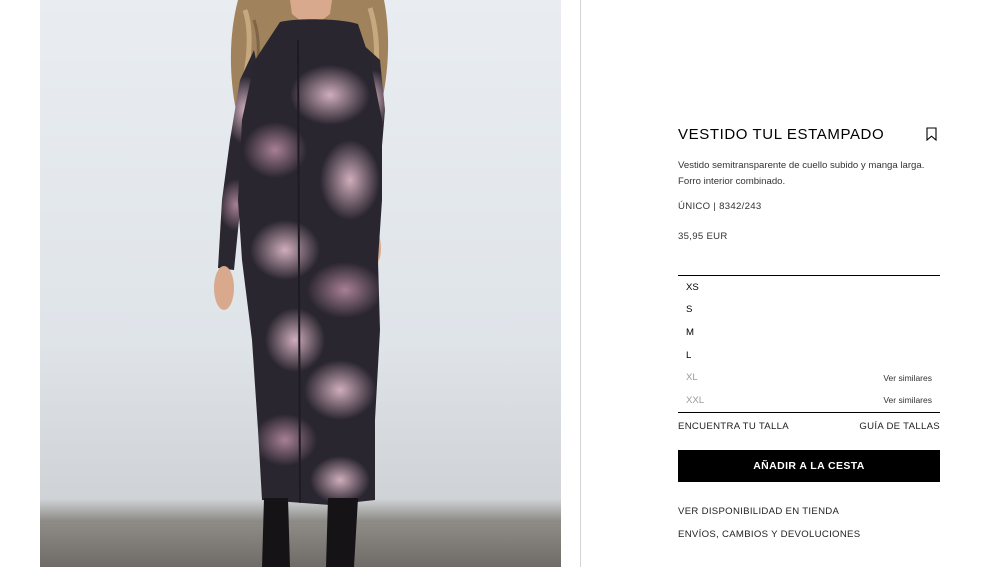 The height and width of the screenshot is (567, 1000). What do you see at coordinates (899, 426) in the screenshot?
I see `size-guide-link: GUÍA DE TALLAS` at bounding box center [899, 426].